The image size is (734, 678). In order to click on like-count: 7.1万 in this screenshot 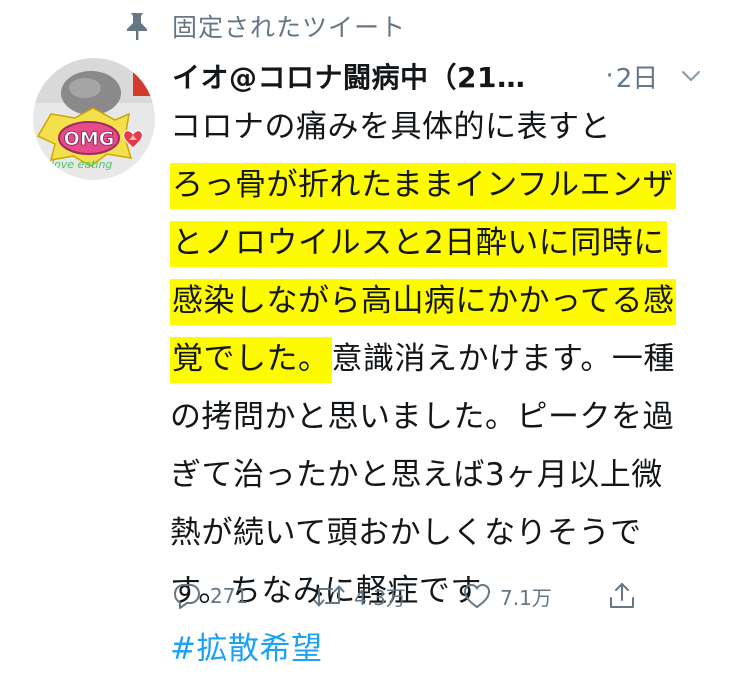, I will do `click(526, 597)`.